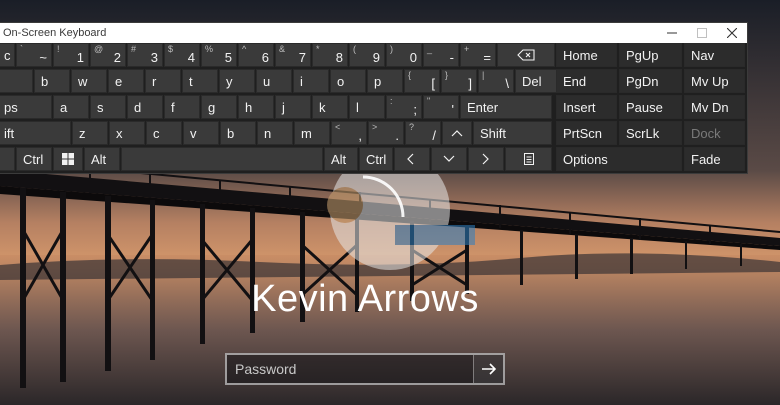  Describe the element at coordinates (732, 33) in the screenshot. I see `close-button` at that location.